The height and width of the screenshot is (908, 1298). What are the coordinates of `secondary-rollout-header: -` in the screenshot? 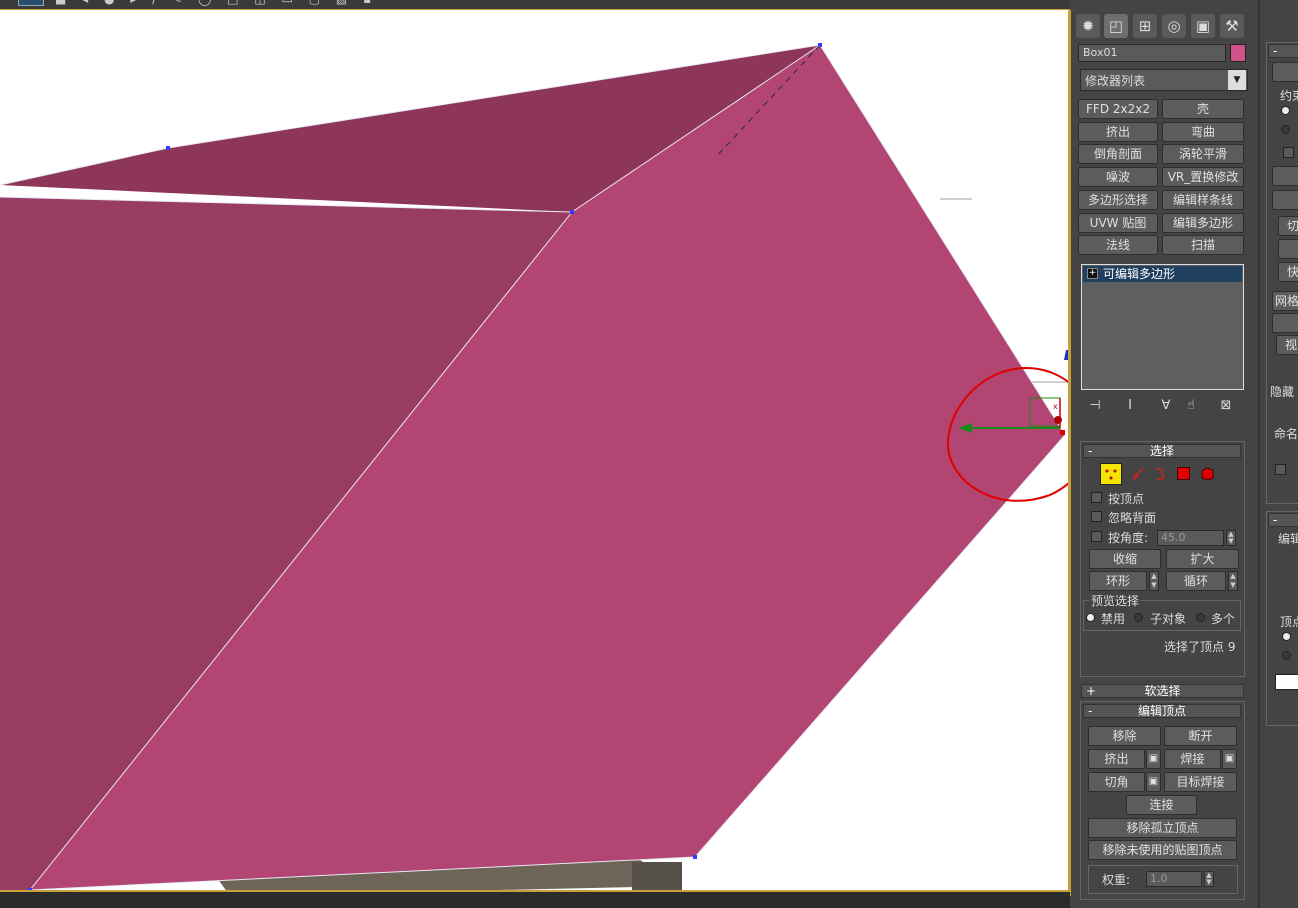 It's located at (1283, 51).